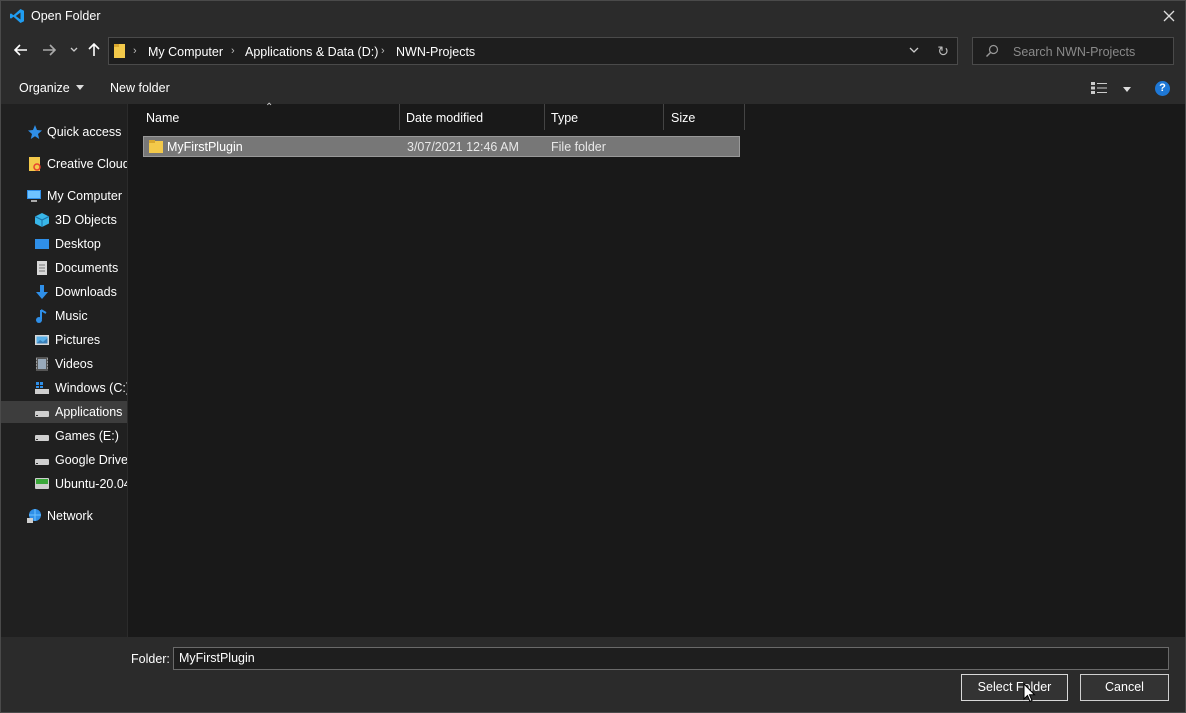 The height and width of the screenshot is (713, 1186). What do you see at coordinates (463, 147) in the screenshot?
I see `file-date-modified: 3/07/2021 12:46 AM` at bounding box center [463, 147].